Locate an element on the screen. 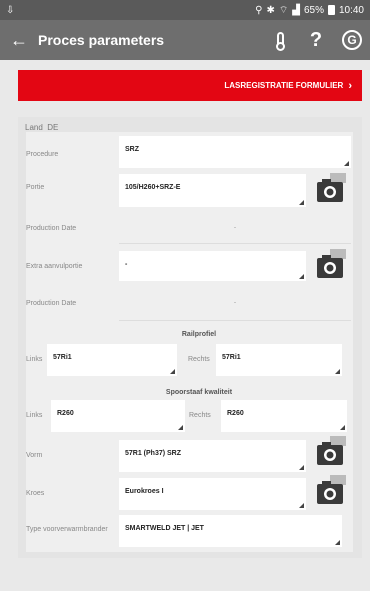  railprofiel-links-select: 57Ri1 is located at coordinates (112, 360).